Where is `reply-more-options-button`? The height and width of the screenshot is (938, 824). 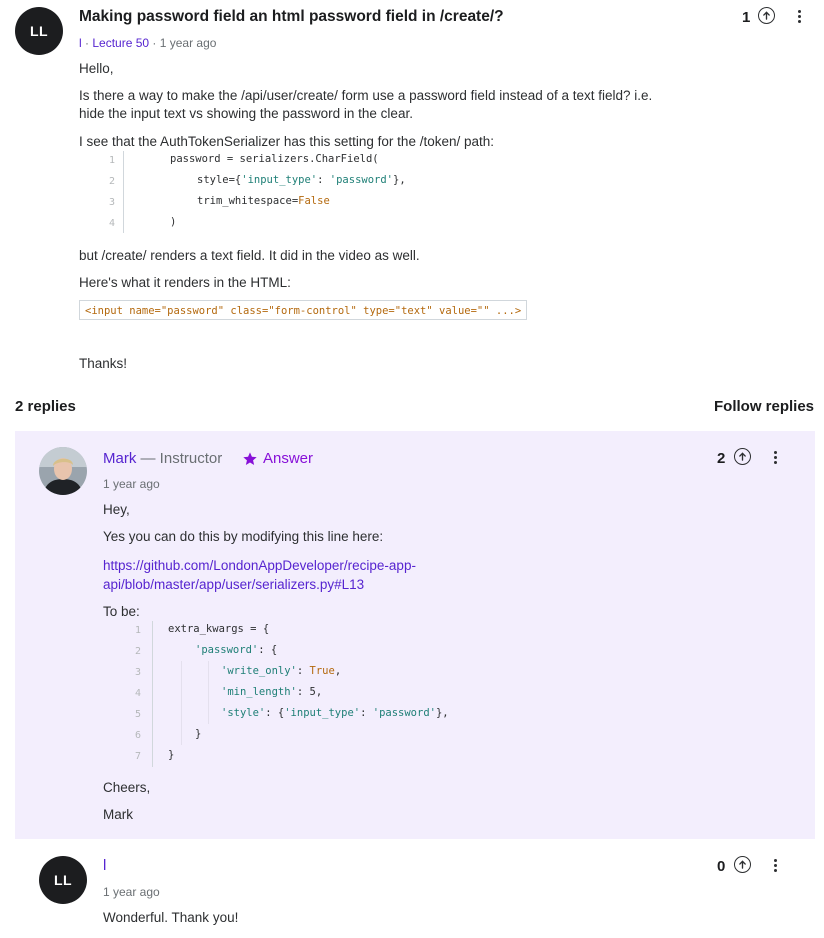 reply-more-options-button is located at coordinates (775, 457).